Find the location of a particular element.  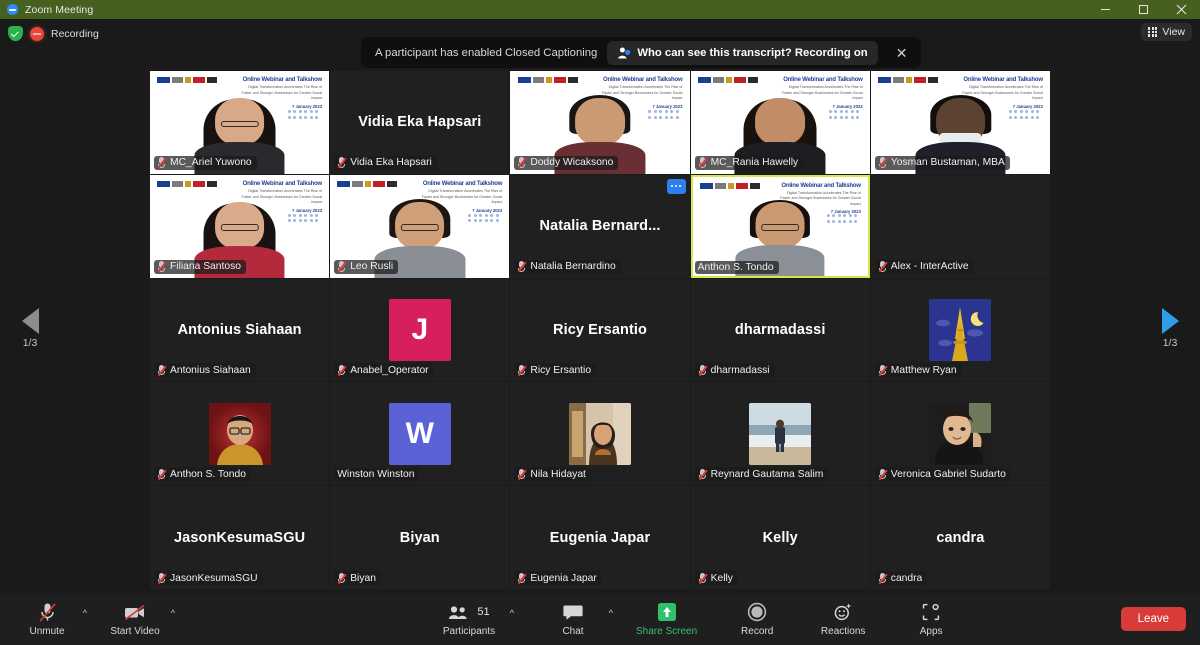

share-screen-label: Share Screen is located at coordinates (667, 631).